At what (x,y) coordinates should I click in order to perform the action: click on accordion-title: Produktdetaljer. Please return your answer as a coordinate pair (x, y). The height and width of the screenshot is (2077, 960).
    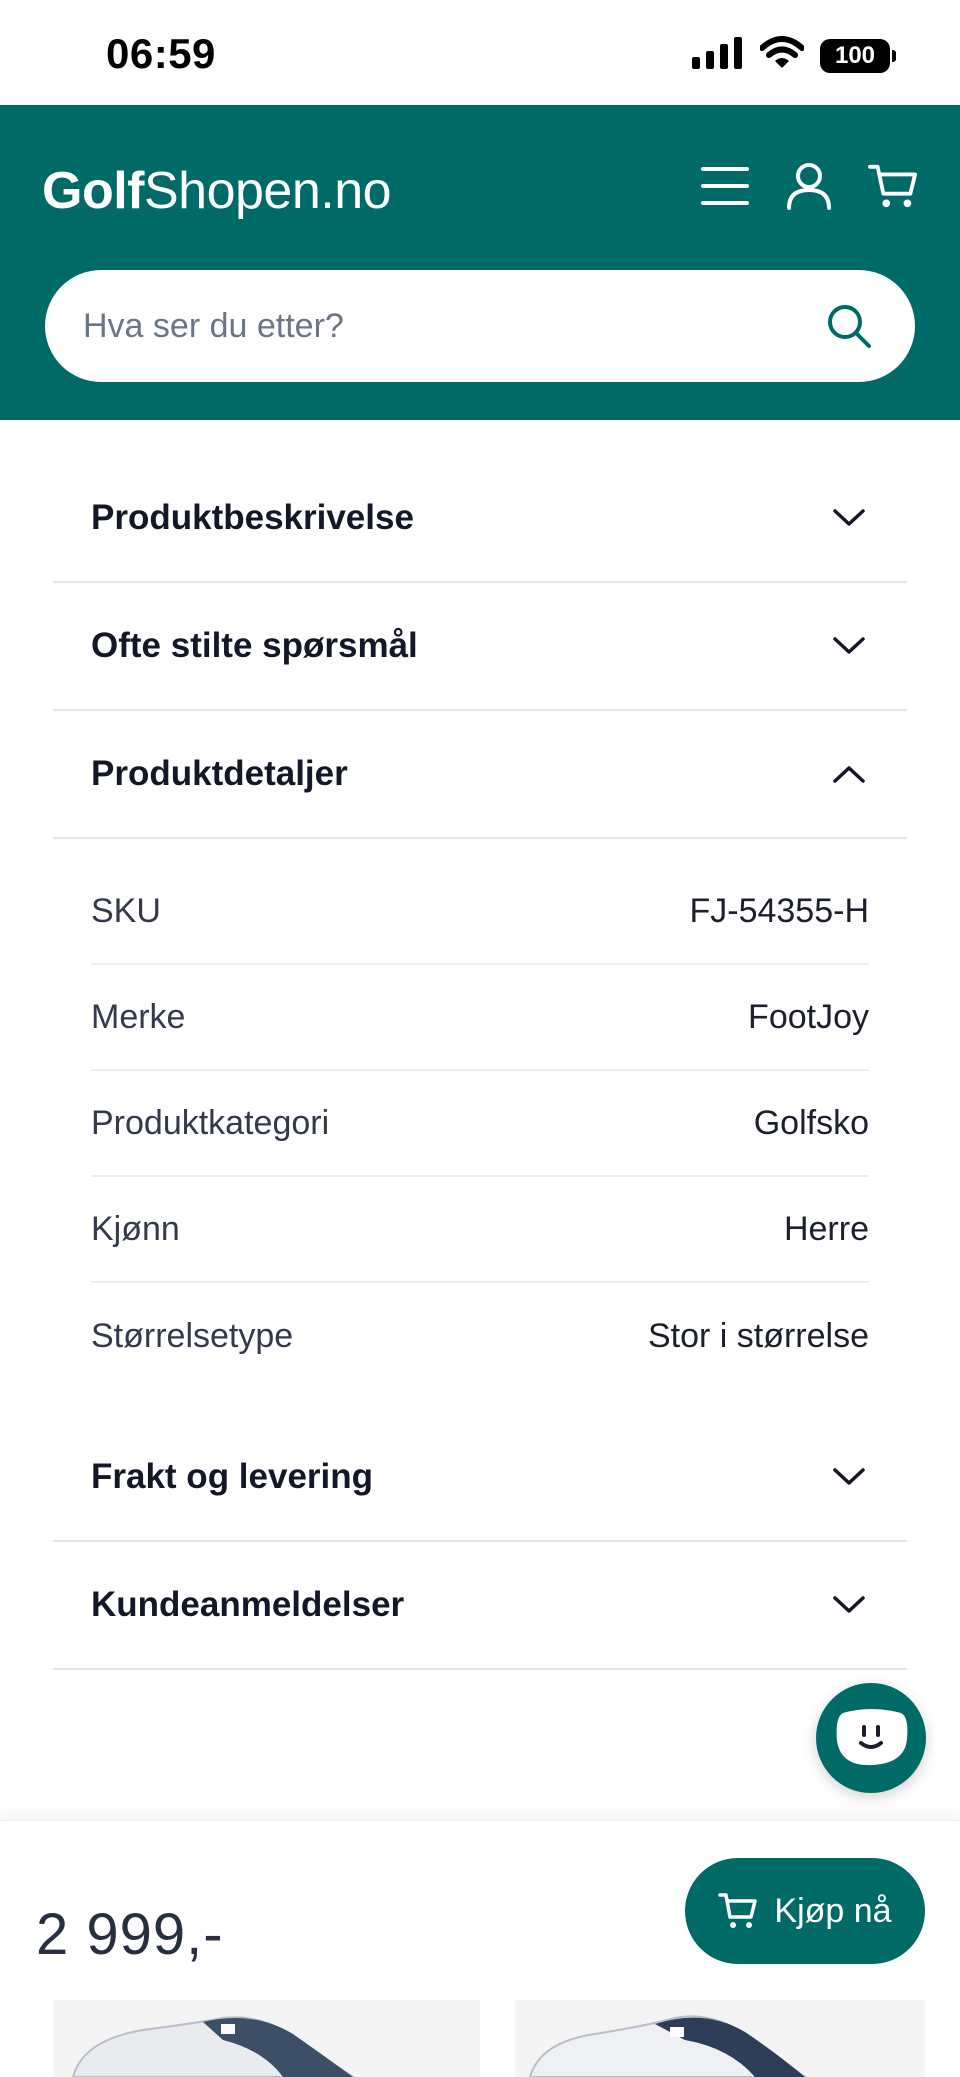
    Looking at the image, I should click on (219, 773).